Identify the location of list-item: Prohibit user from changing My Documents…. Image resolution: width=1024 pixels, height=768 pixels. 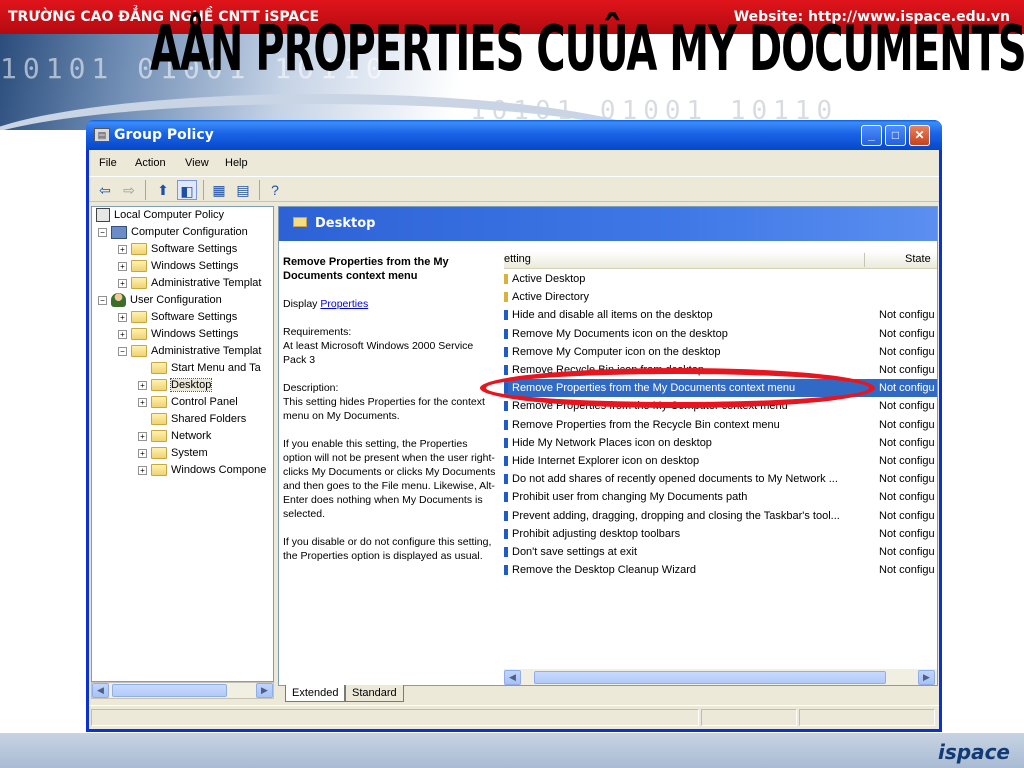
(720, 497).